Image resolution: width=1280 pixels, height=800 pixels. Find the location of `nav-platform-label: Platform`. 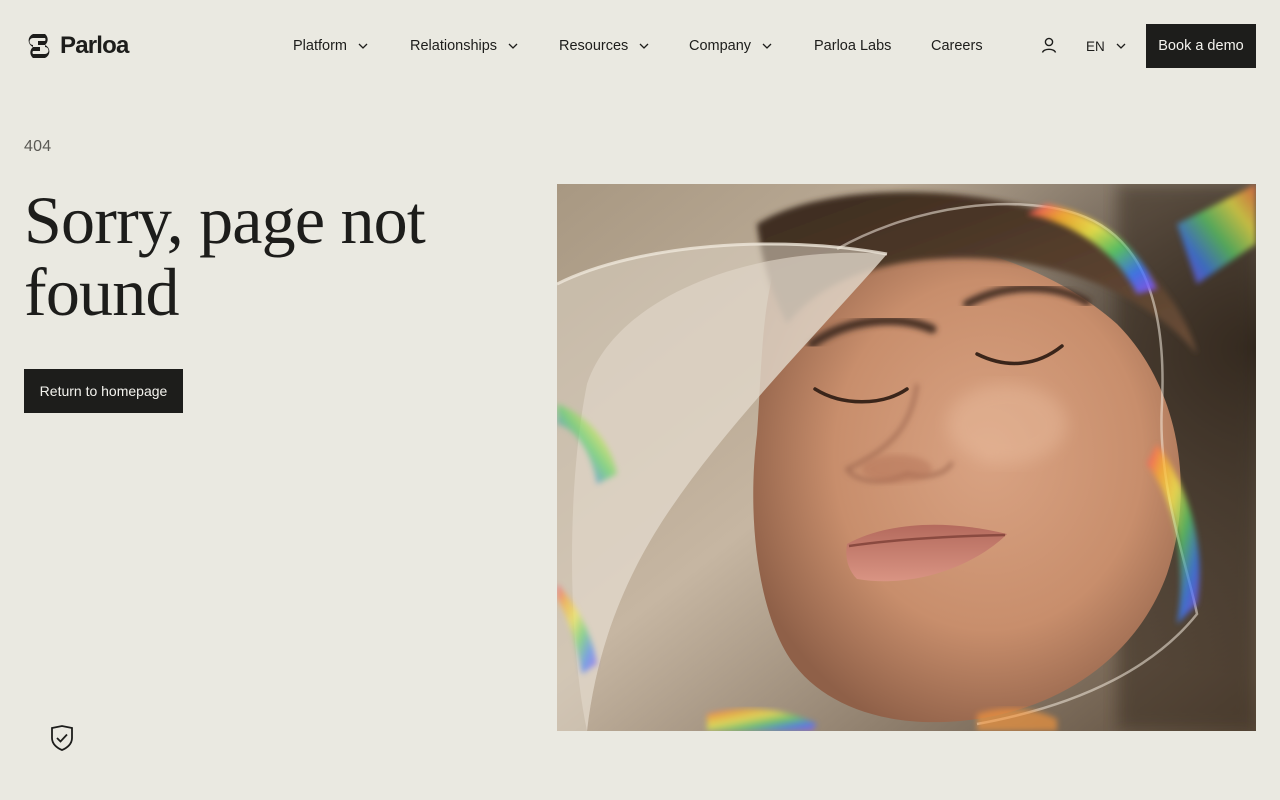

nav-platform-label: Platform is located at coordinates (320, 46).